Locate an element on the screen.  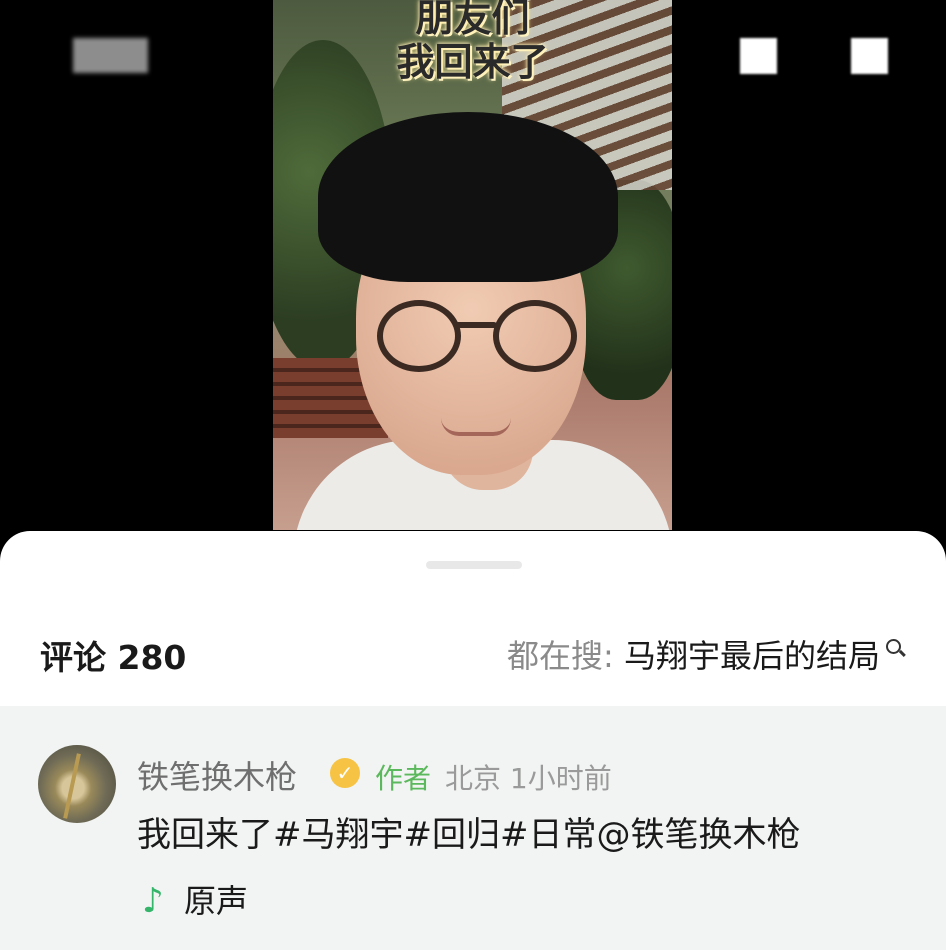
music-label: 原声 is located at coordinates (216, 901).